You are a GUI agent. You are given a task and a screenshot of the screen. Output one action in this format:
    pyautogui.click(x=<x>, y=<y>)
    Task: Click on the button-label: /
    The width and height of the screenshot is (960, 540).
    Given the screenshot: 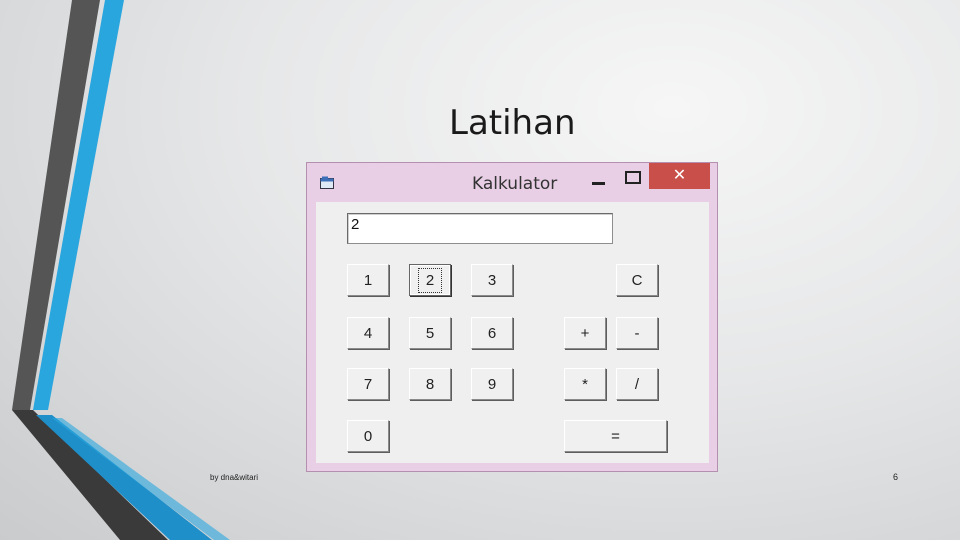 What is the action you would take?
    pyautogui.click(x=637, y=384)
    